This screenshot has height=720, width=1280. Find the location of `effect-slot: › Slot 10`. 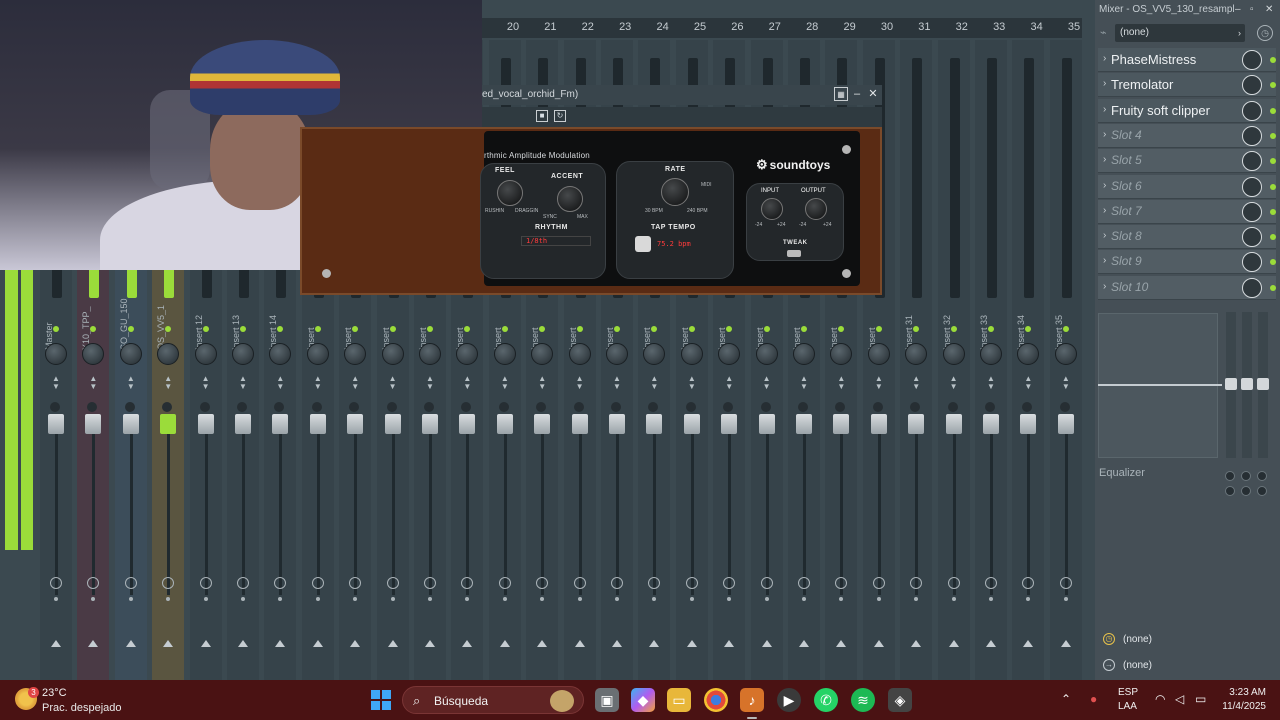

effect-slot: › Slot 10 is located at coordinates (1187, 287).